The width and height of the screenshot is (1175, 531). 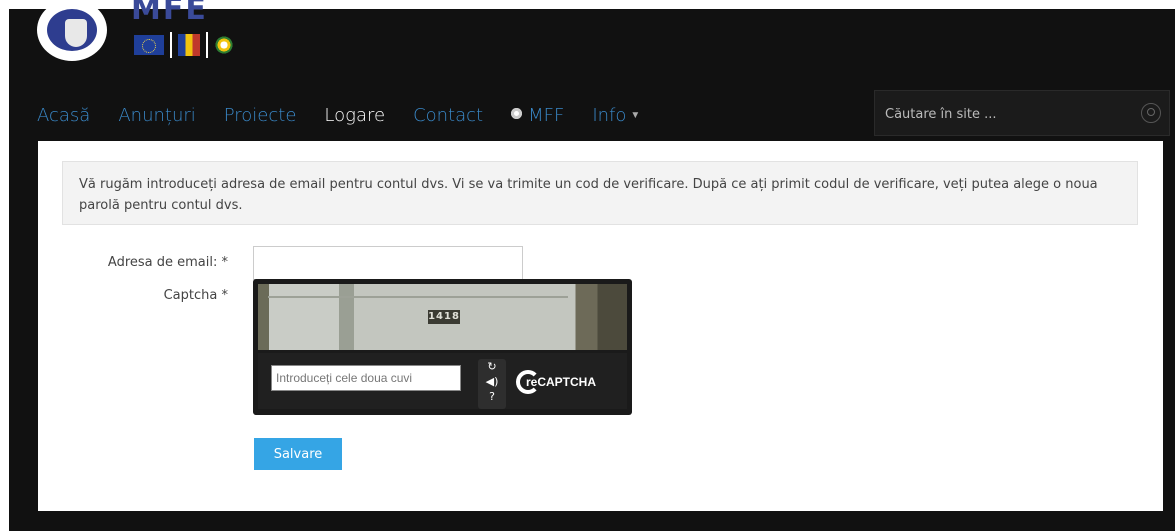 What do you see at coordinates (189, 45) in the screenshot?
I see `romania-flag-icon` at bounding box center [189, 45].